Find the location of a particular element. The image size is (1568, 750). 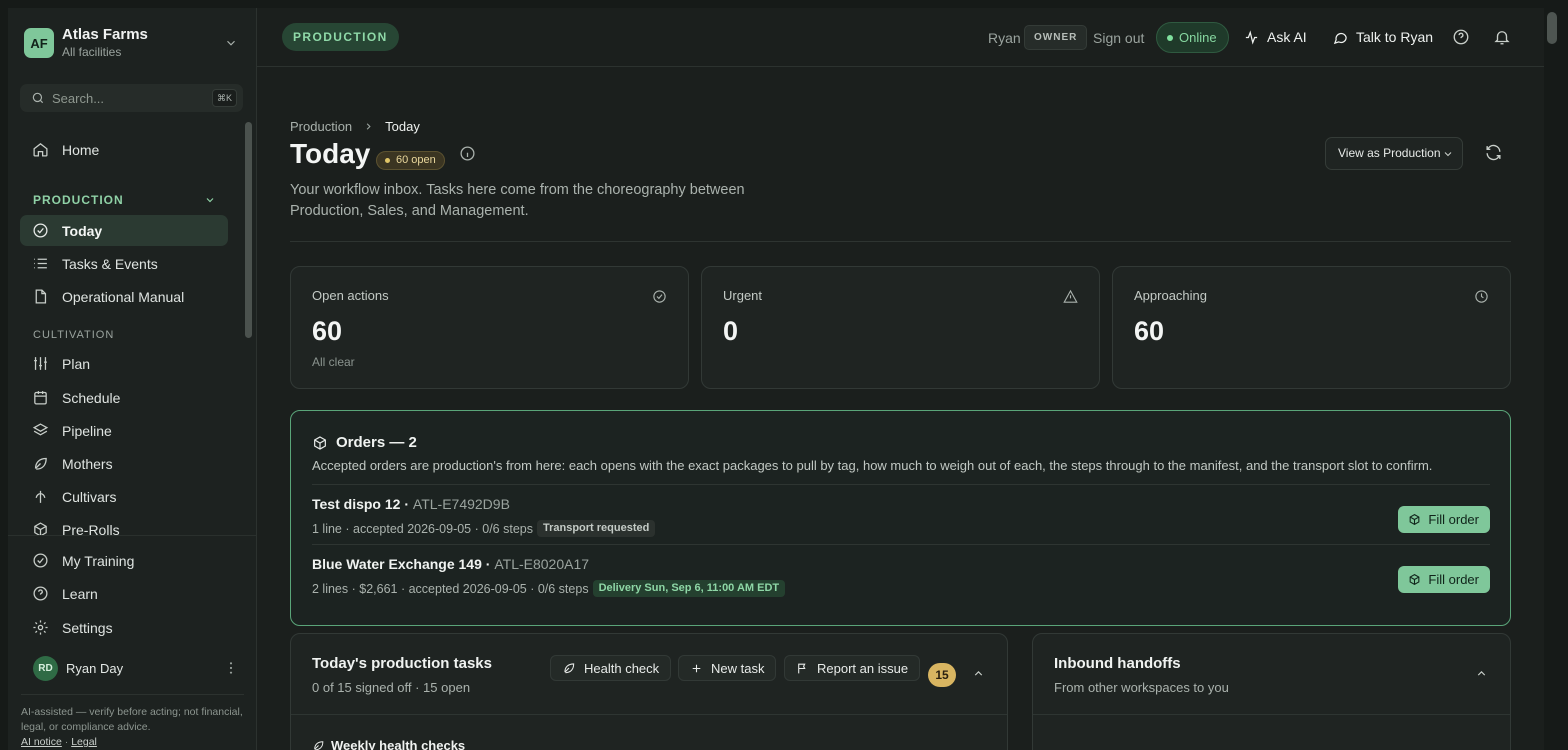

sidebar-item-settings: Settings is located at coordinates (124, 627).